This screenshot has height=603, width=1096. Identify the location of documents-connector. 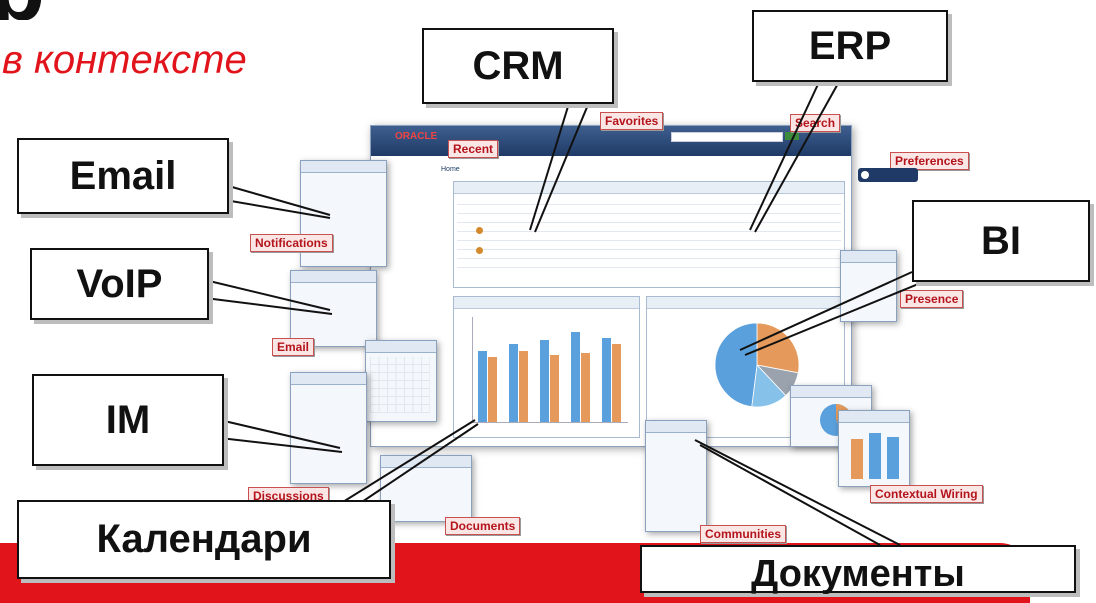
(797, 492).